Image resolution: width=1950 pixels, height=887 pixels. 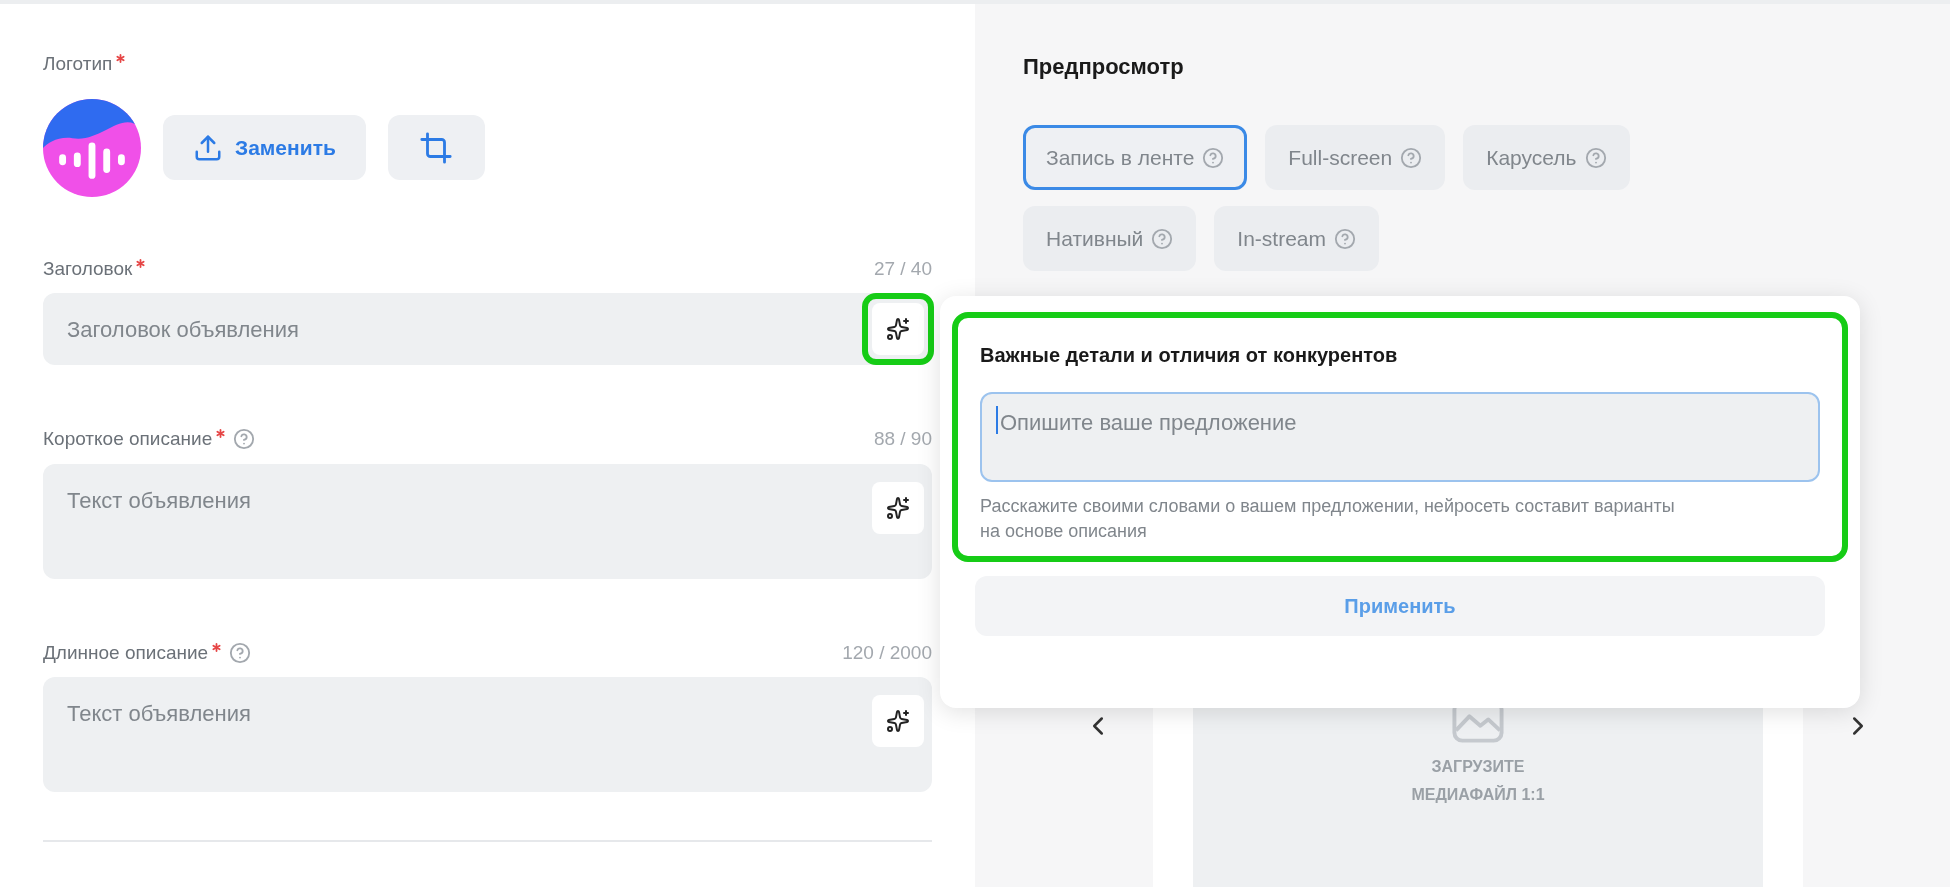 What do you see at coordinates (88, 268) in the screenshot?
I see `field-label: Заголовок` at bounding box center [88, 268].